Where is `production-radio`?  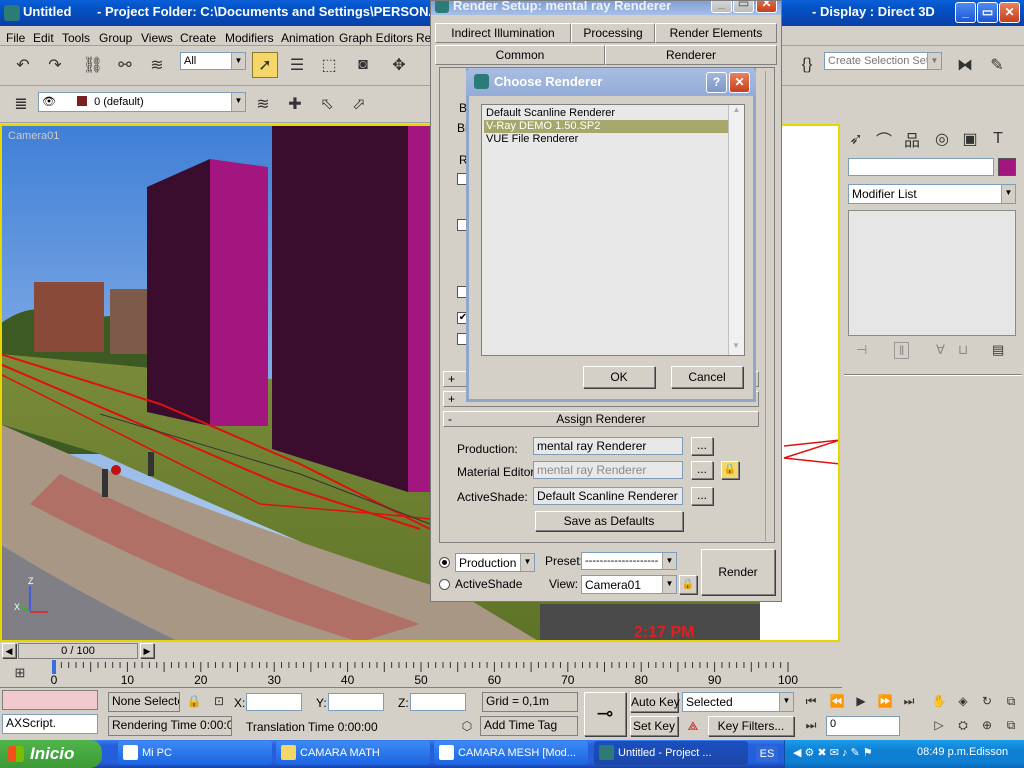 production-radio is located at coordinates (444, 562).